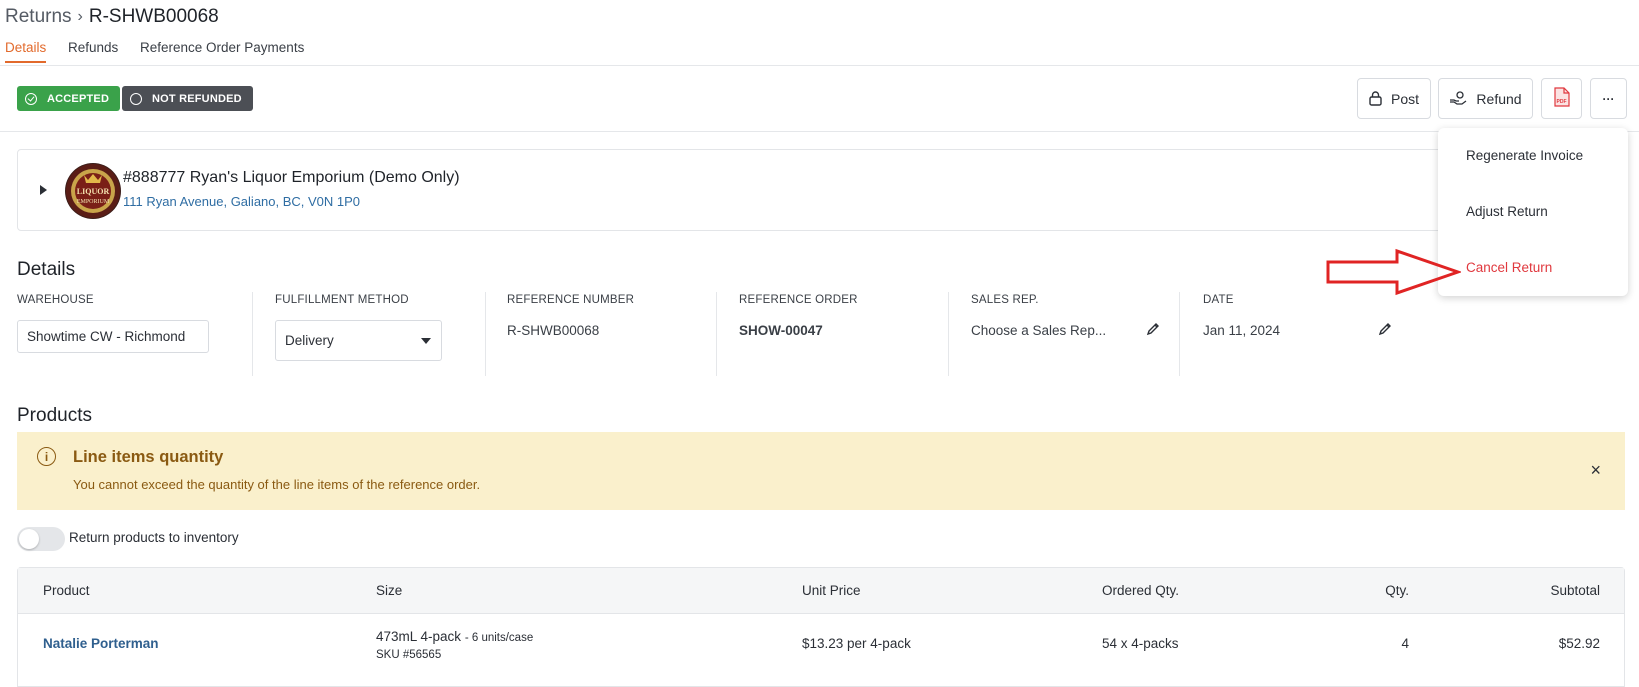 The image size is (1639, 687). I want to click on reference-number-value: R-SHWB00068, so click(553, 330).